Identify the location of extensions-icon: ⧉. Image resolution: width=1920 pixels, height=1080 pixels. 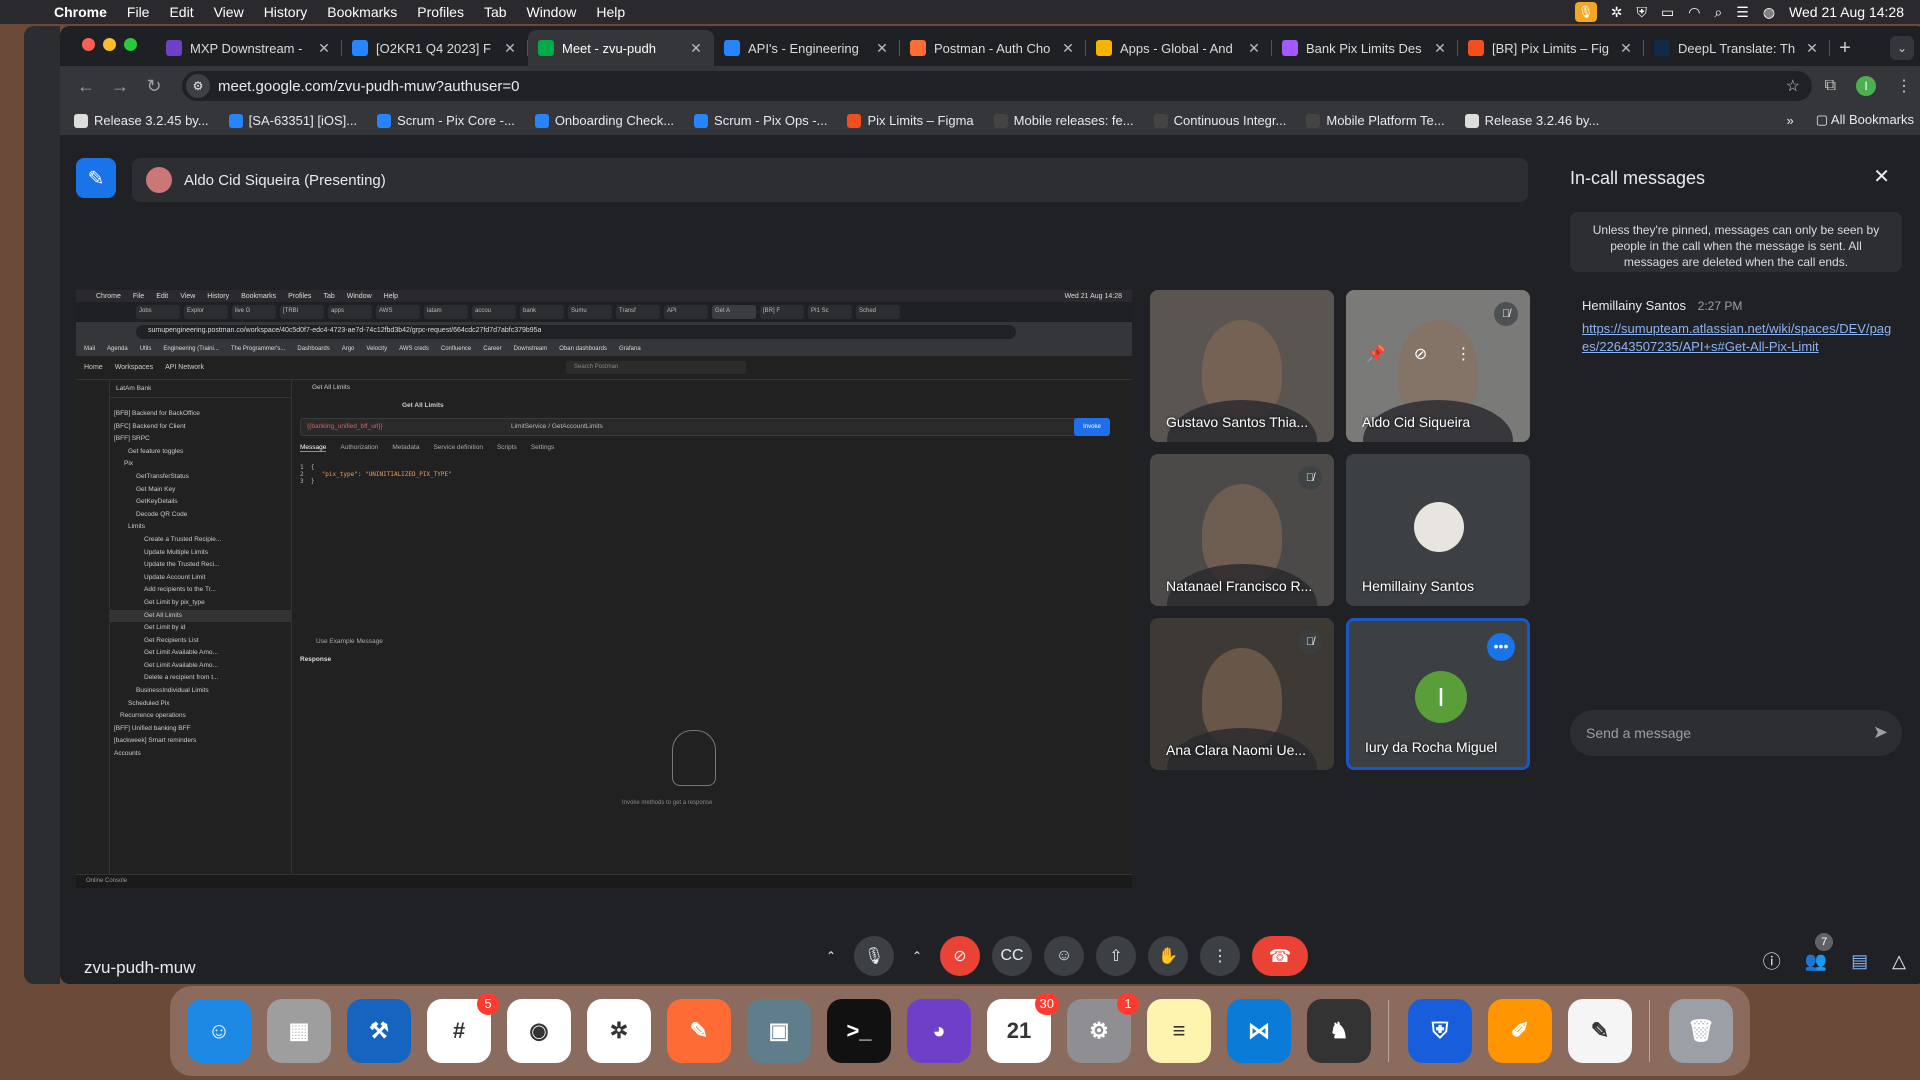
(1830, 86).